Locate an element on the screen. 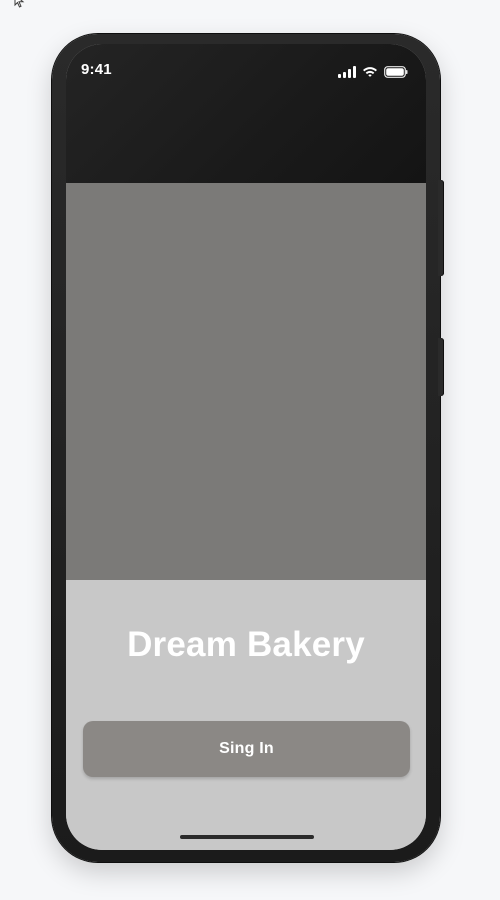 The image size is (500, 900). phone-side-button-lower is located at coordinates (441, 367).